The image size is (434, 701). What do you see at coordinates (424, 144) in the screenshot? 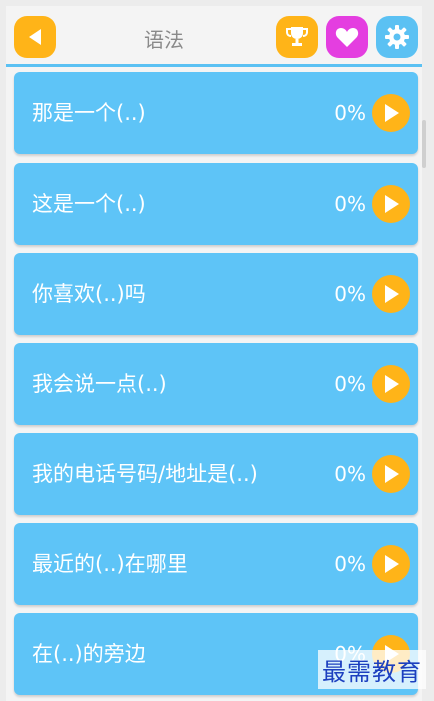
I see `scrollbar` at bounding box center [424, 144].